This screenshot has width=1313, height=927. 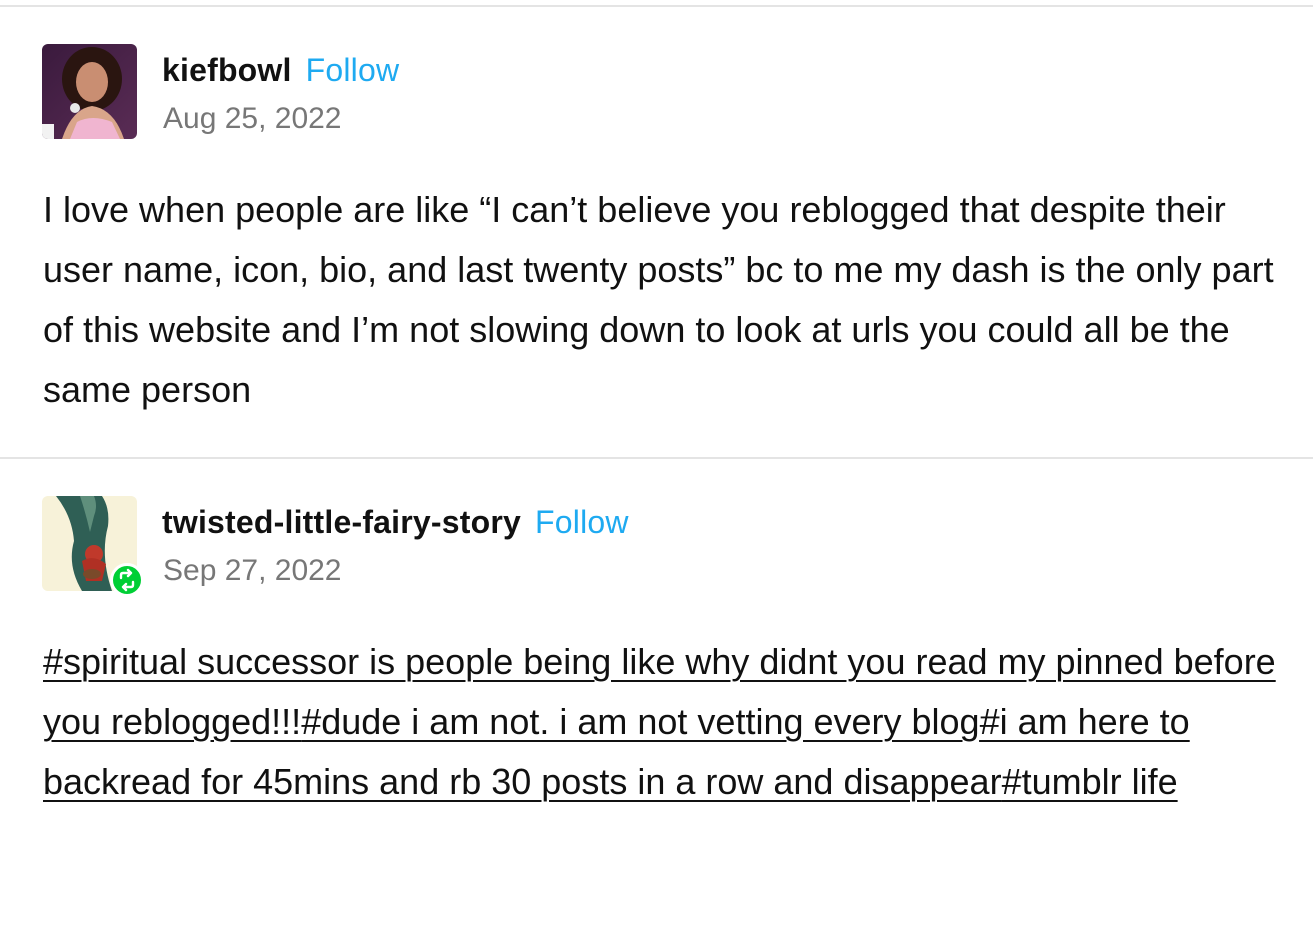 I want to click on post-username: twisted-little-fairy-story Follow, so click(x=395, y=522).